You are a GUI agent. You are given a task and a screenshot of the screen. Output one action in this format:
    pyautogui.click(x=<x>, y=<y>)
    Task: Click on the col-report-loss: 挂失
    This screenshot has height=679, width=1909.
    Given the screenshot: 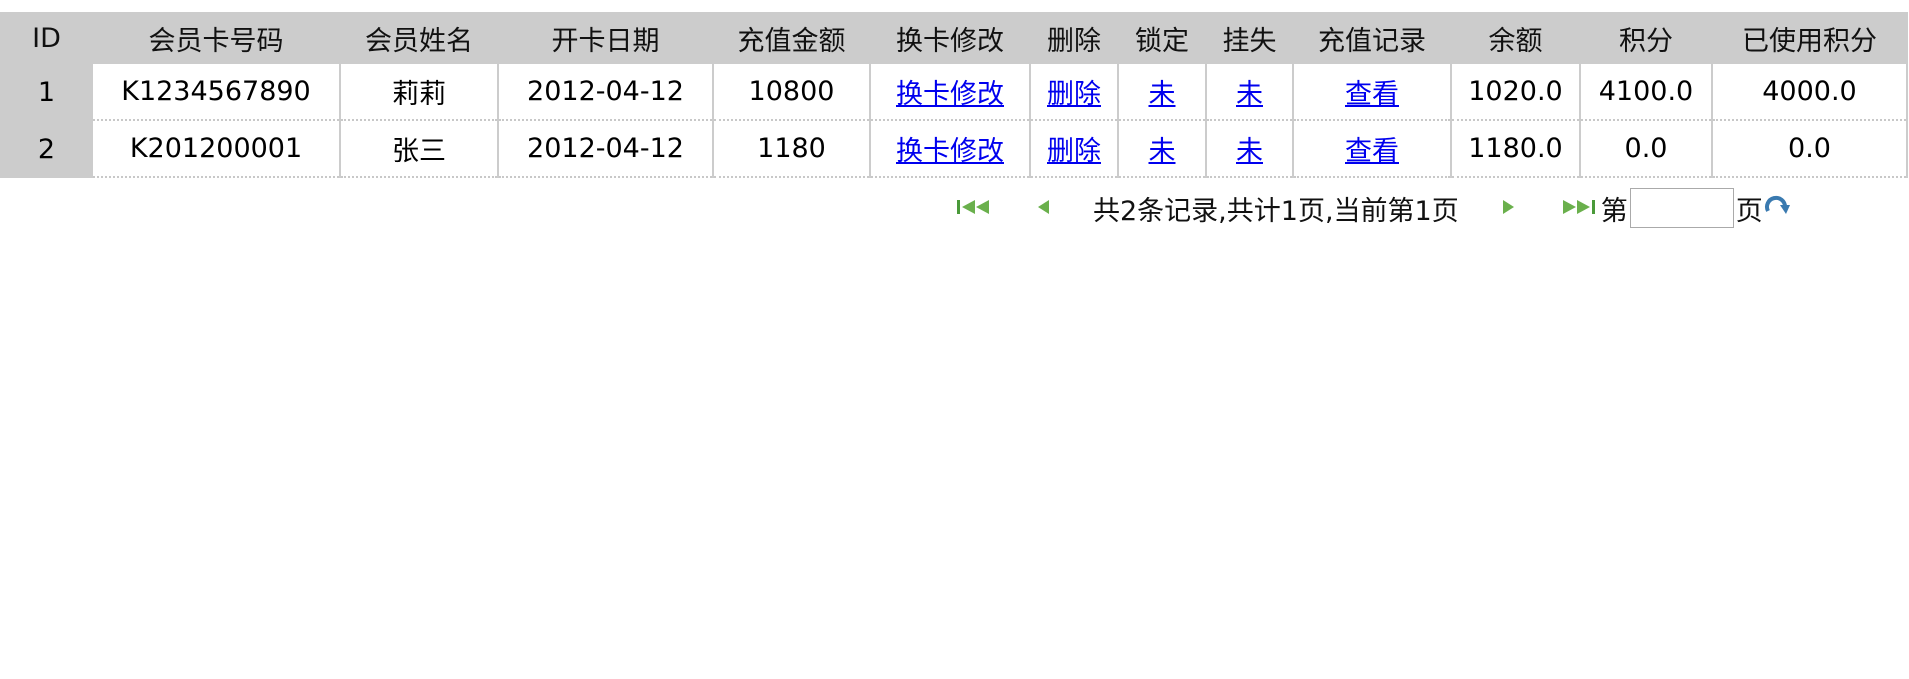 What is the action you would take?
    pyautogui.click(x=1249, y=41)
    